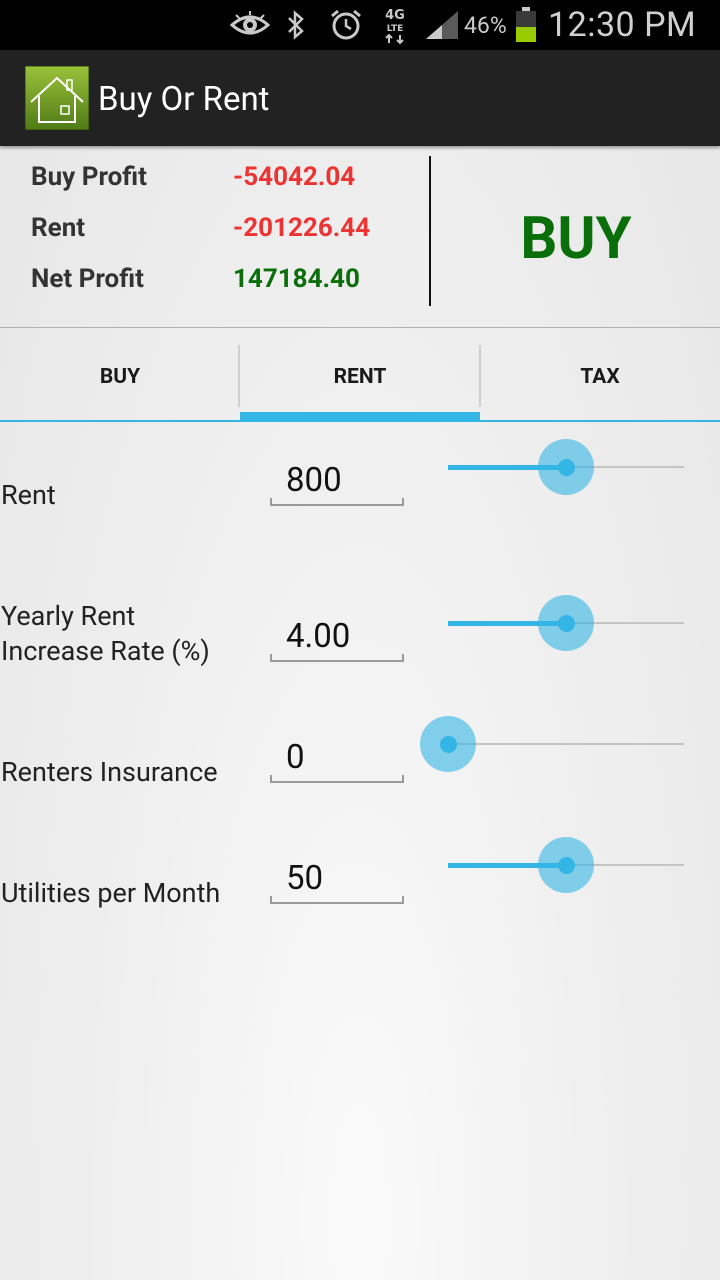 This screenshot has width=720, height=1280. I want to click on status-bar: 4G LTE 46% 12:30 PM, so click(360, 25).